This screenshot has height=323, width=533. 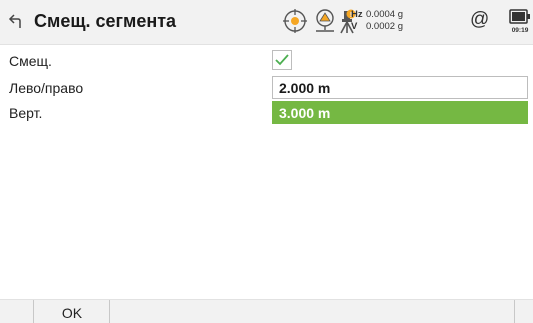 I want to click on ok-label: OK, so click(x=72, y=313).